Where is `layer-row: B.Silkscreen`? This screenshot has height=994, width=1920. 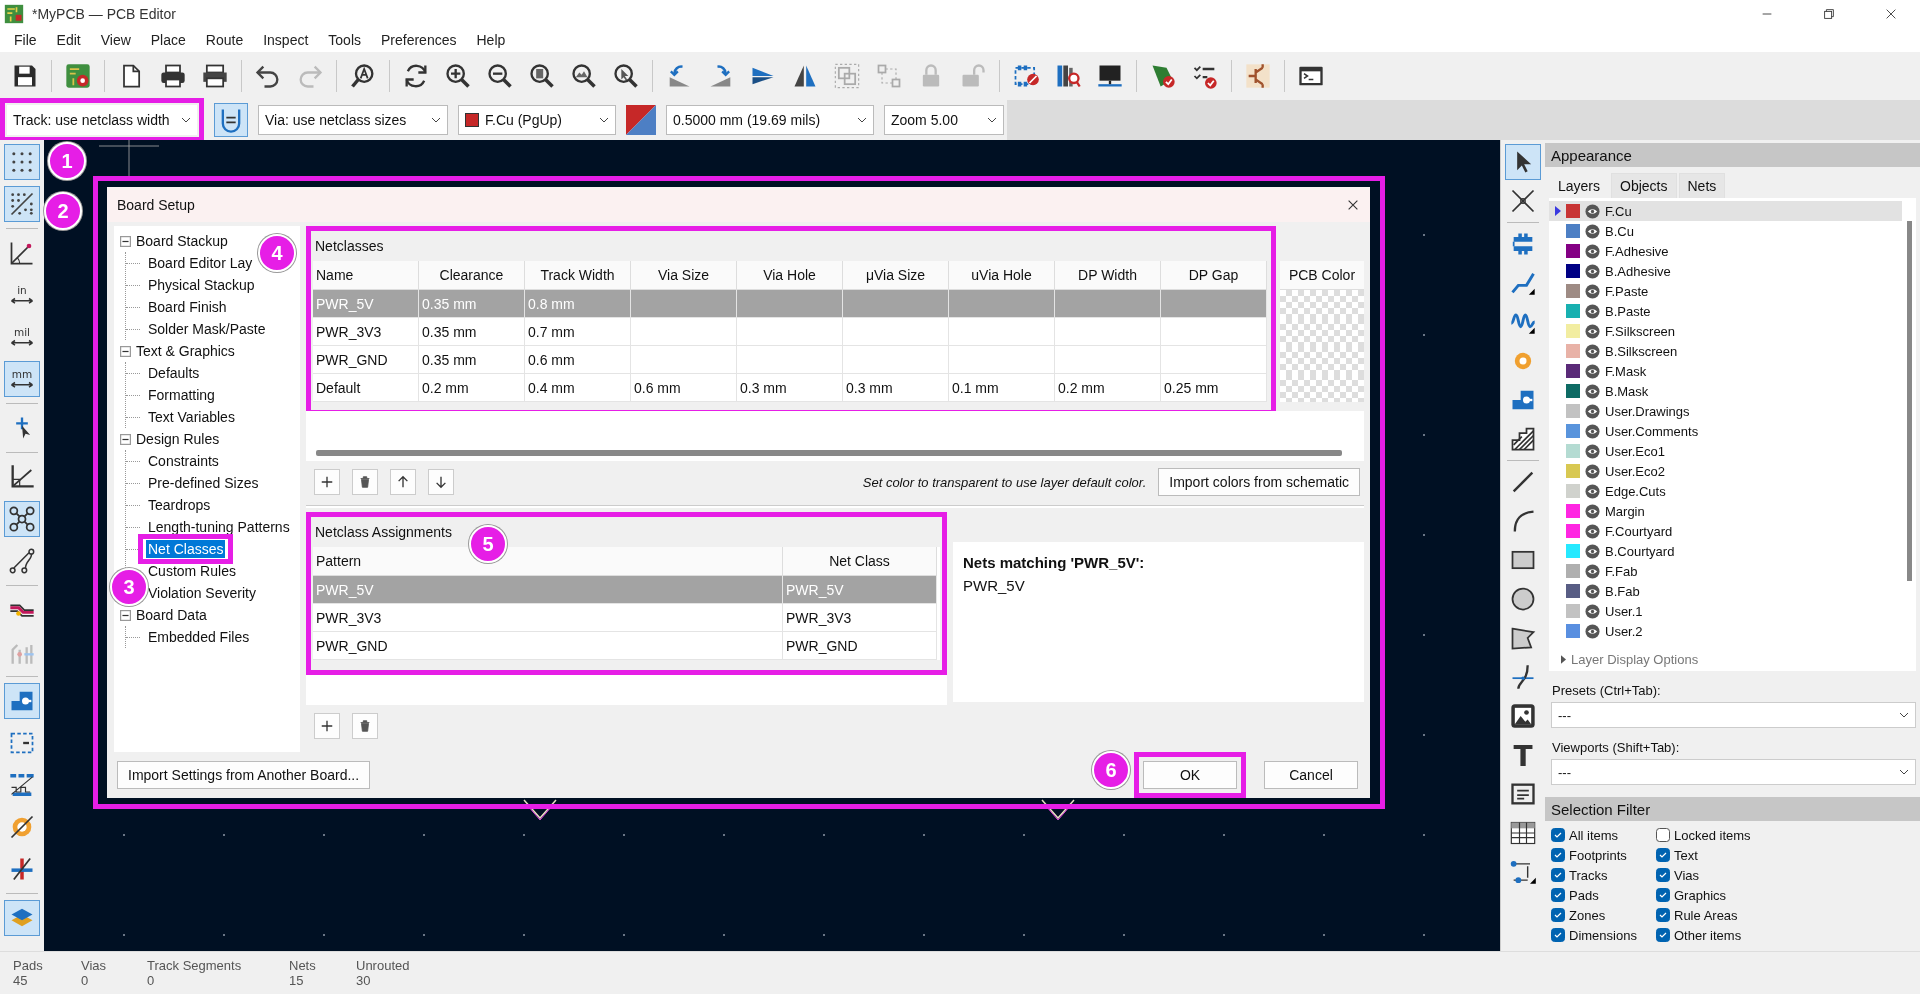 layer-row: B.Silkscreen is located at coordinates (1725, 351).